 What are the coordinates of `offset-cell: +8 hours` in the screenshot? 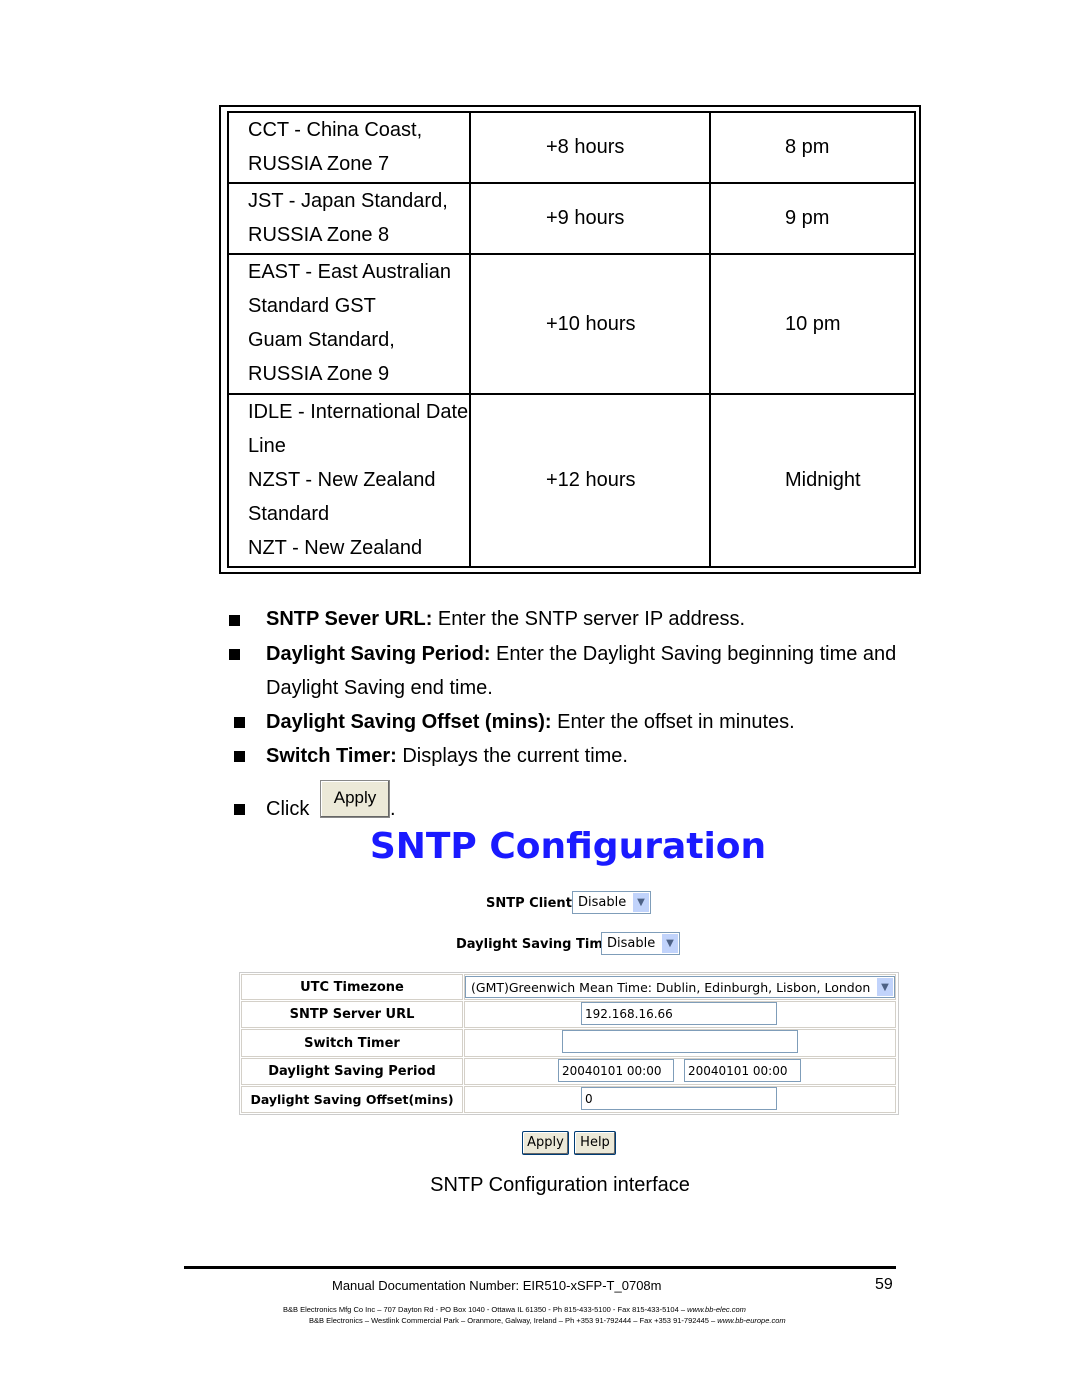 It's located at (590, 147).